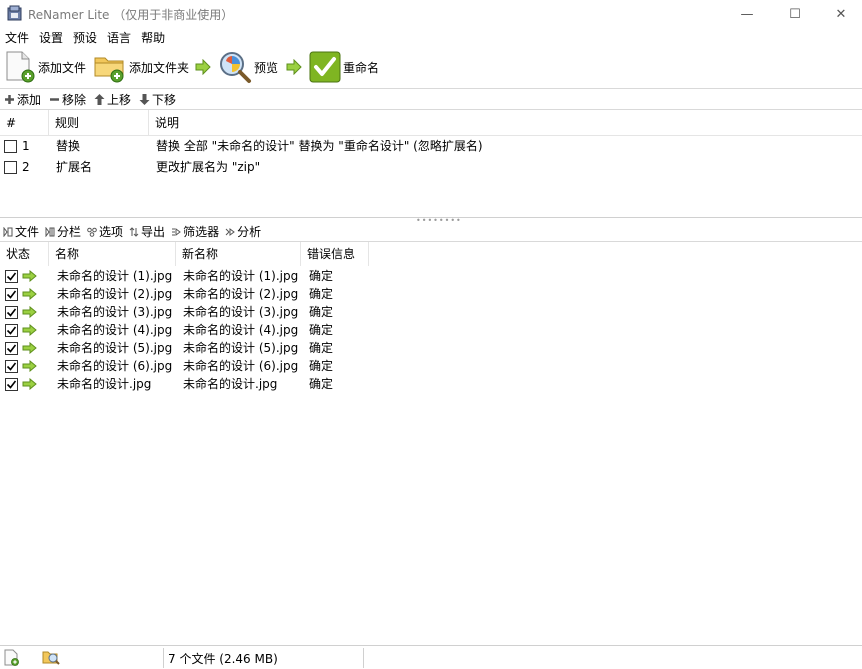 This screenshot has height=669, width=862. I want to click on add-folder-button: 添加文件夹, so click(141, 67).